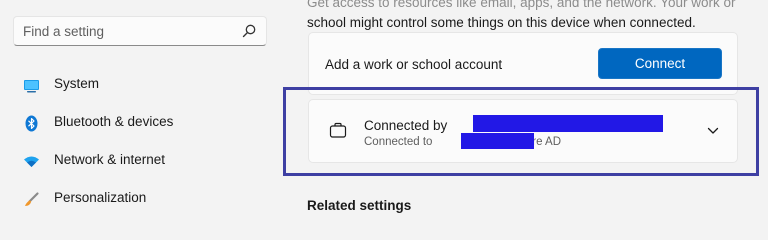  Describe the element at coordinates (249, 31) in the screenshot. I see `search-icon` at that location.